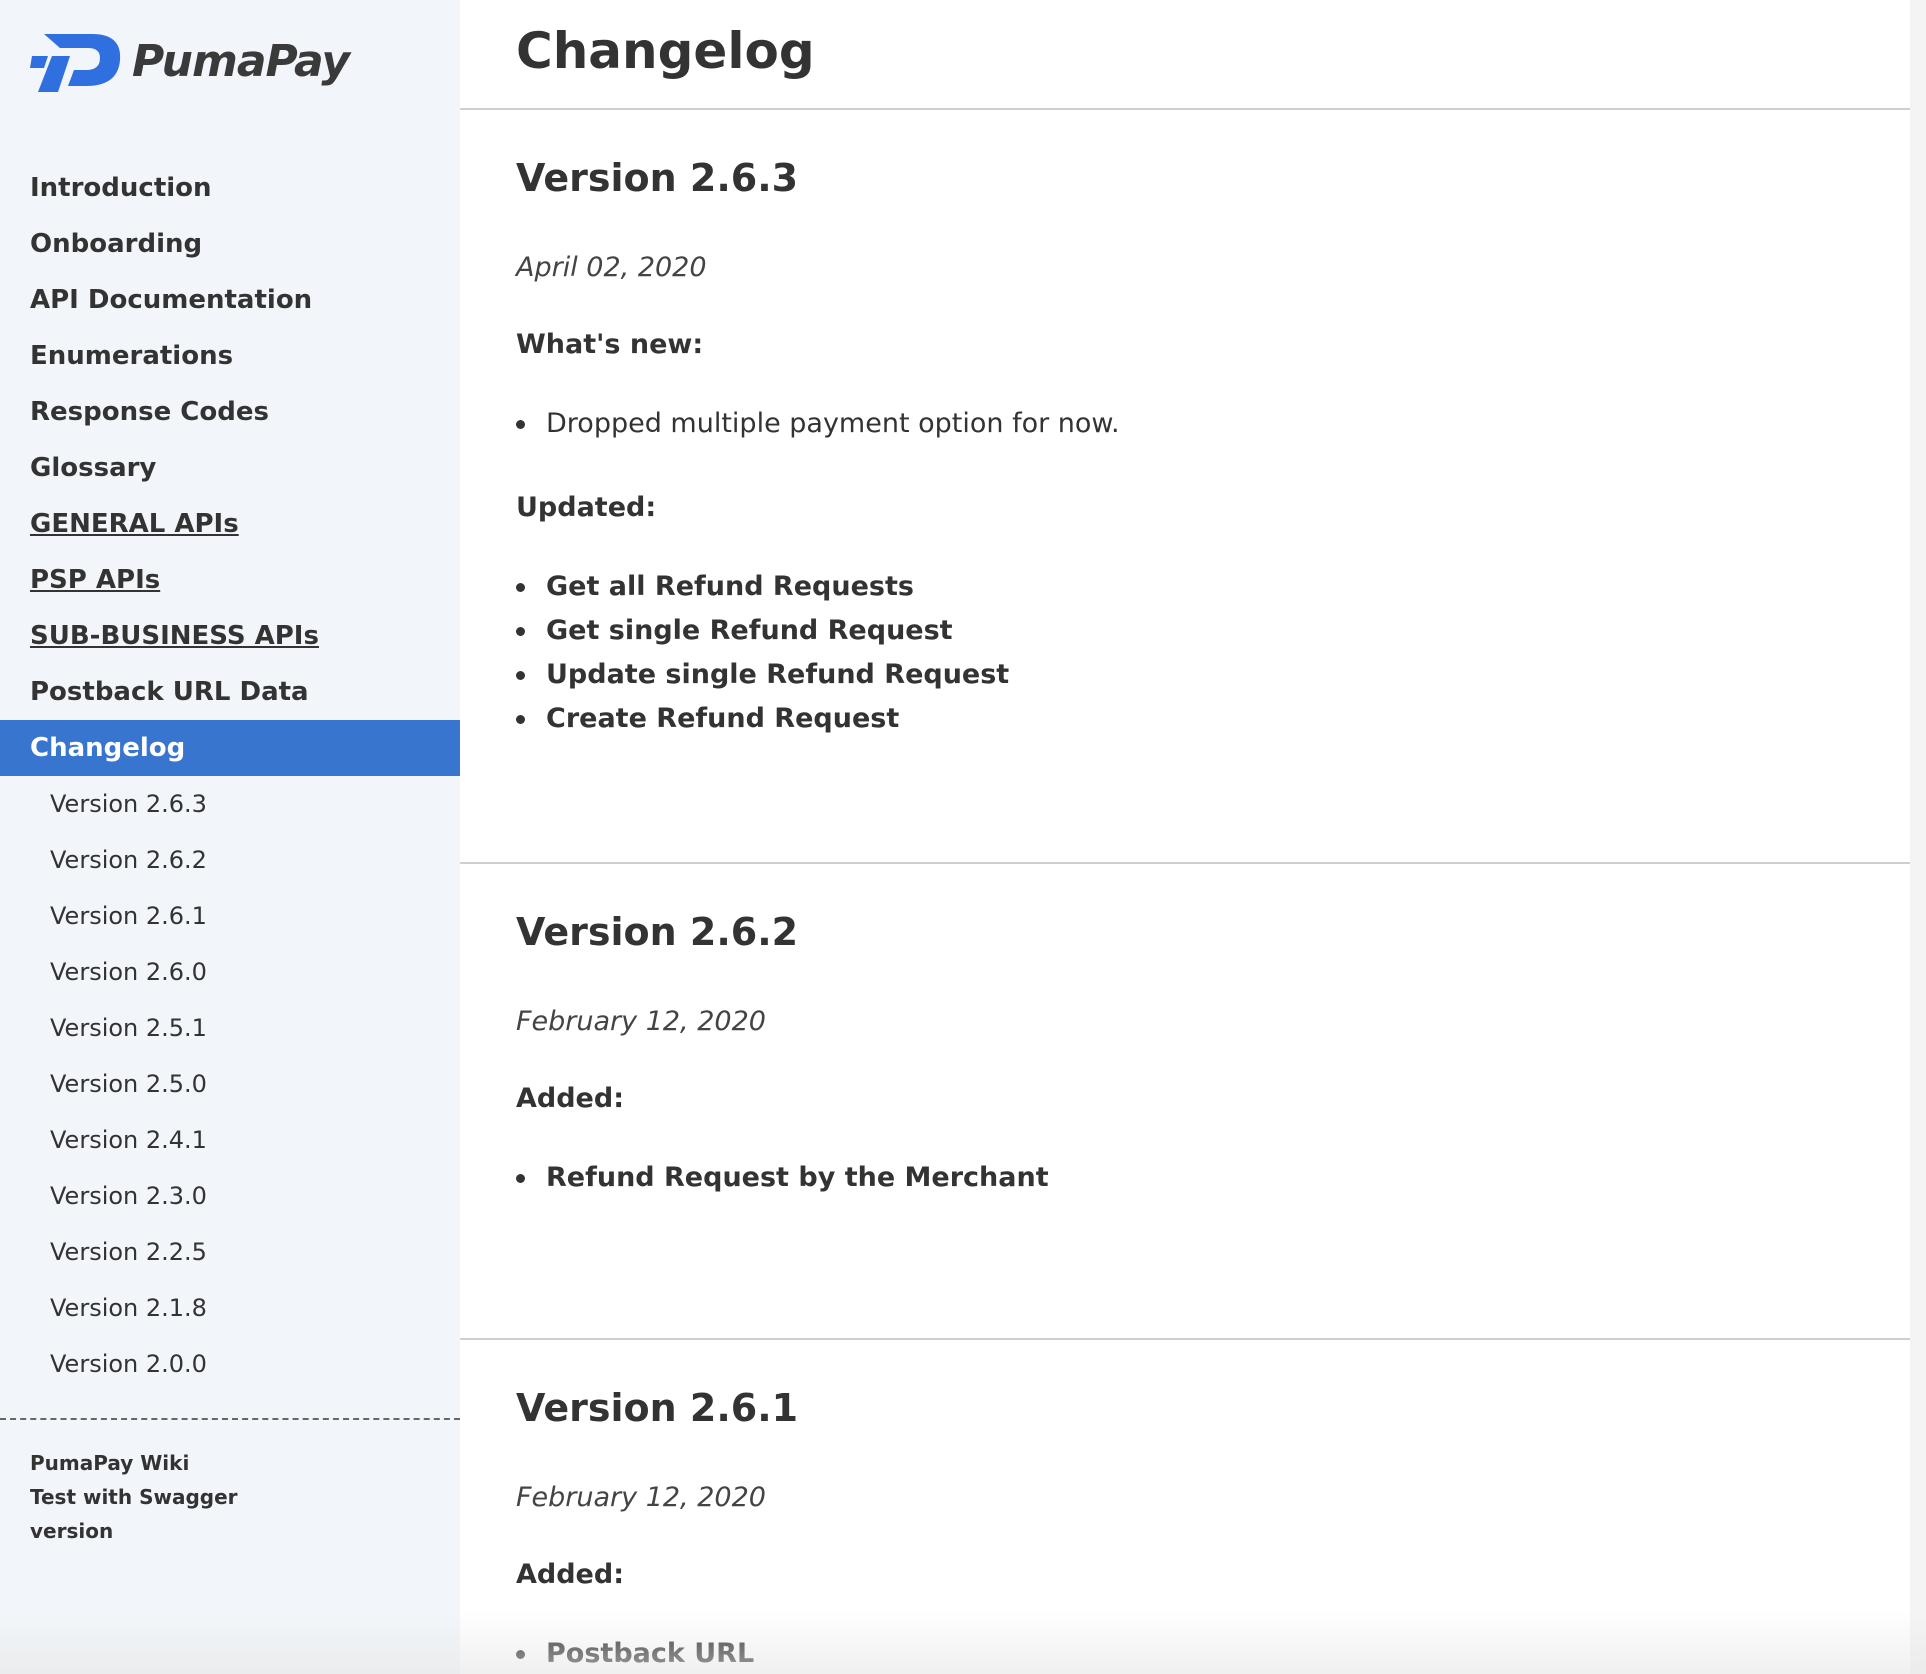 Image resolution: width=1926 pixels, height=1674 pixels. Describe the element at coordinates (1191, 719) in the screenshot. I see `list-item-link: Create Refund Request` at that location.